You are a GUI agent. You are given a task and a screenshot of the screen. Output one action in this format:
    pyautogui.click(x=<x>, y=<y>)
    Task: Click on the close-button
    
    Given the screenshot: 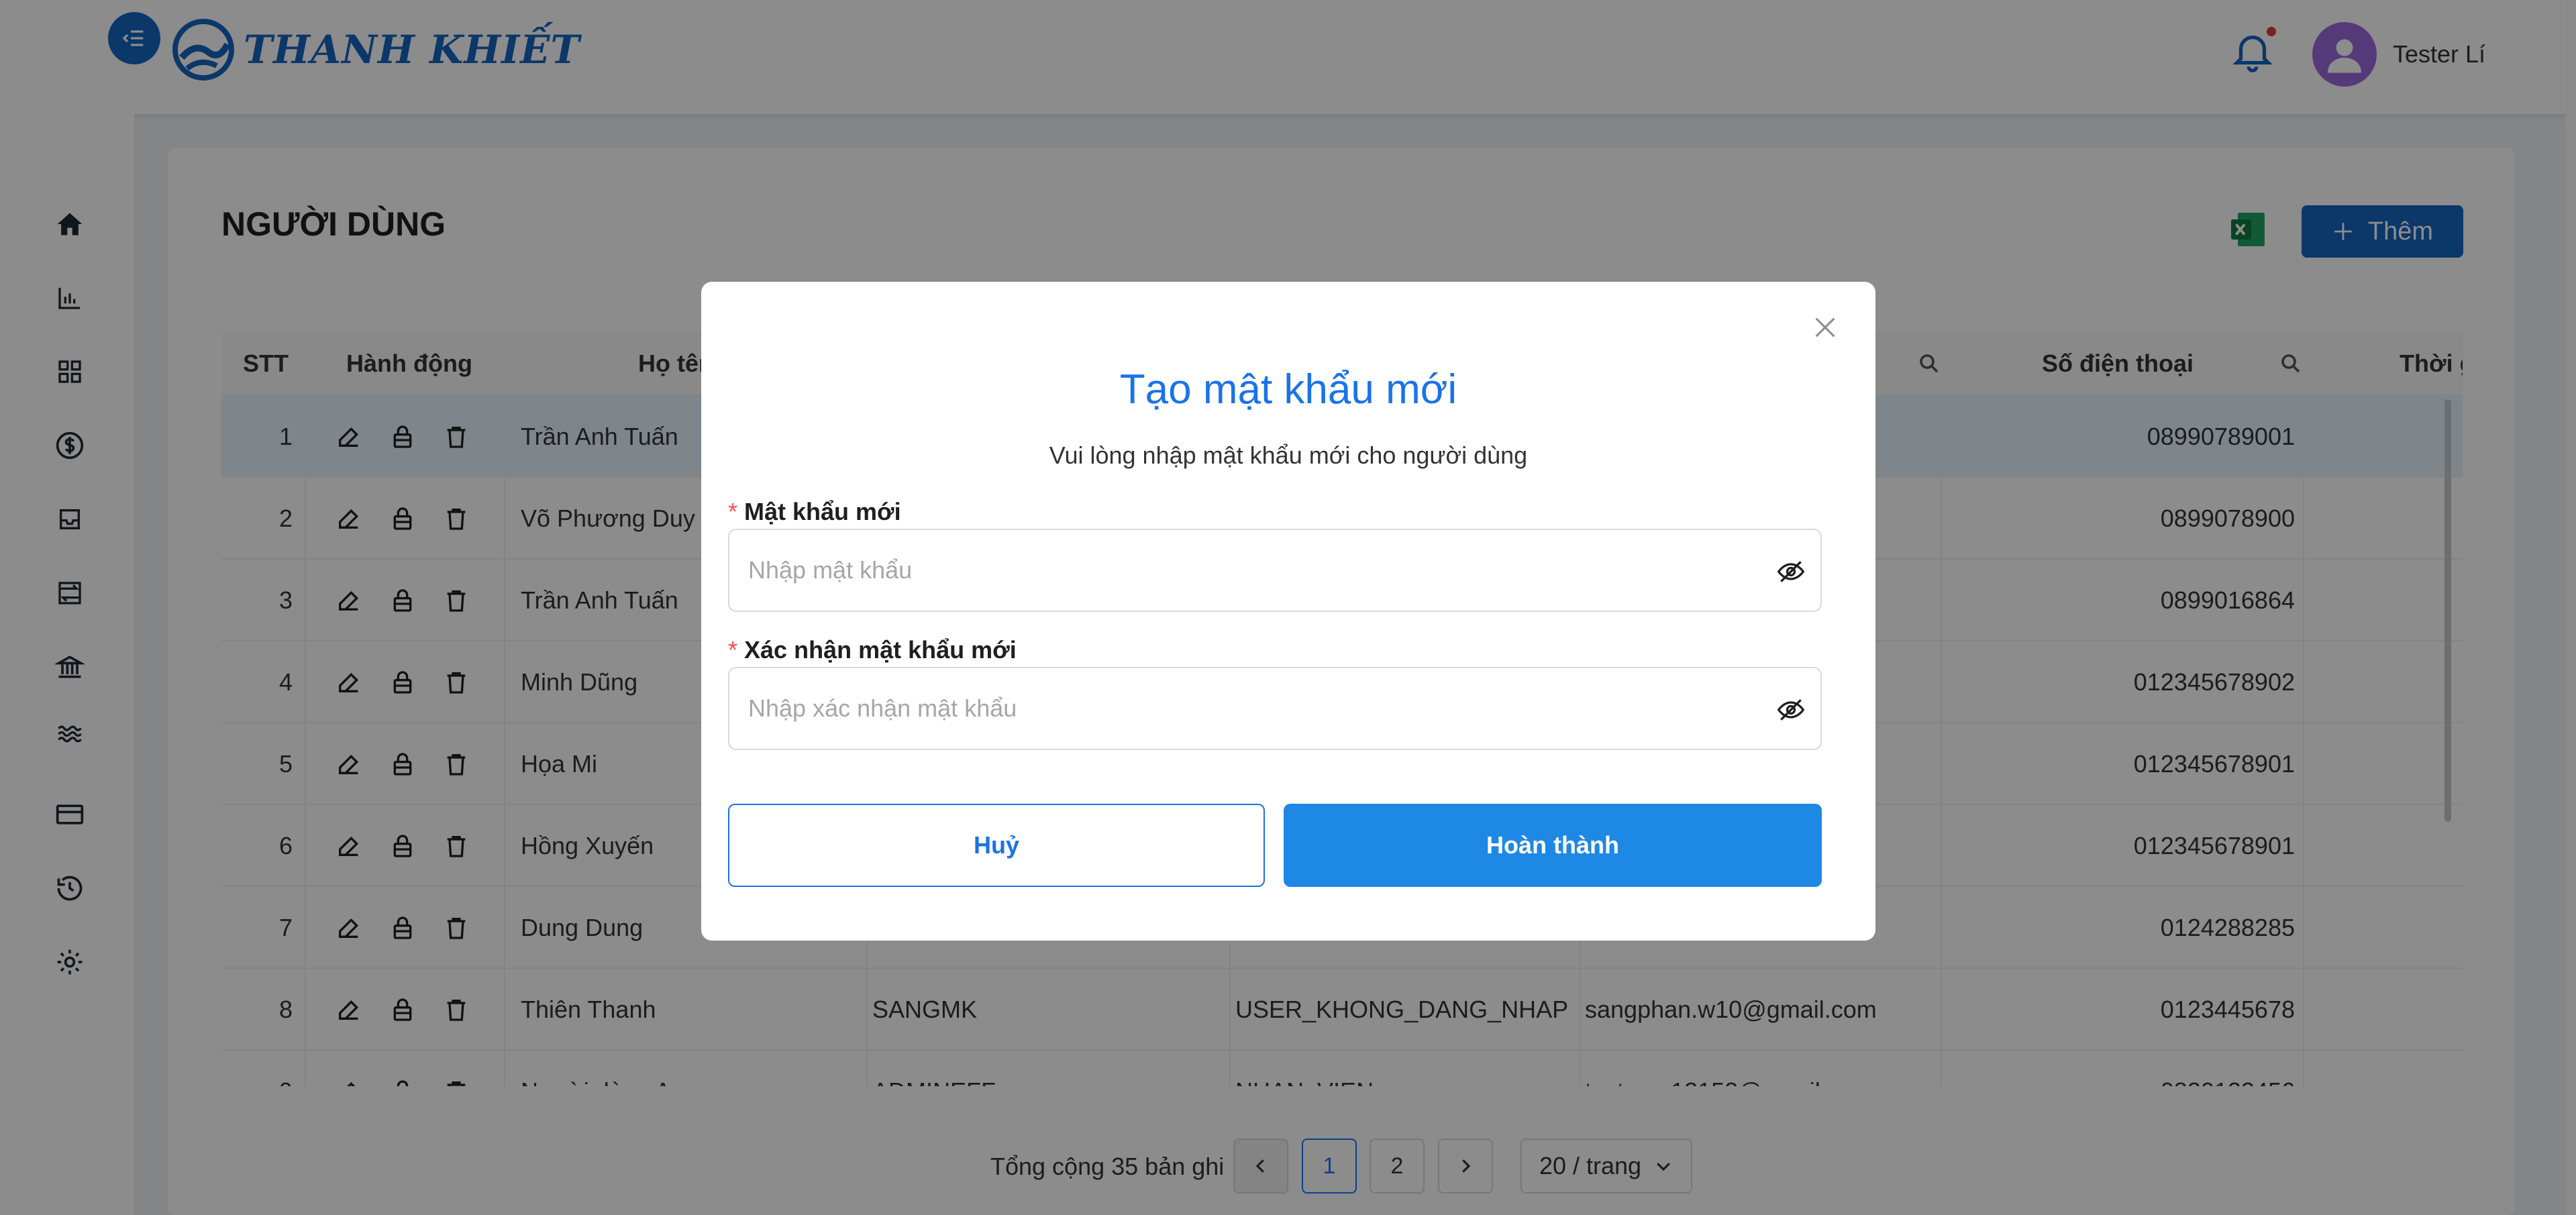 What is the action you would take?
    pyautogui.click(x=1825, y=327)
    